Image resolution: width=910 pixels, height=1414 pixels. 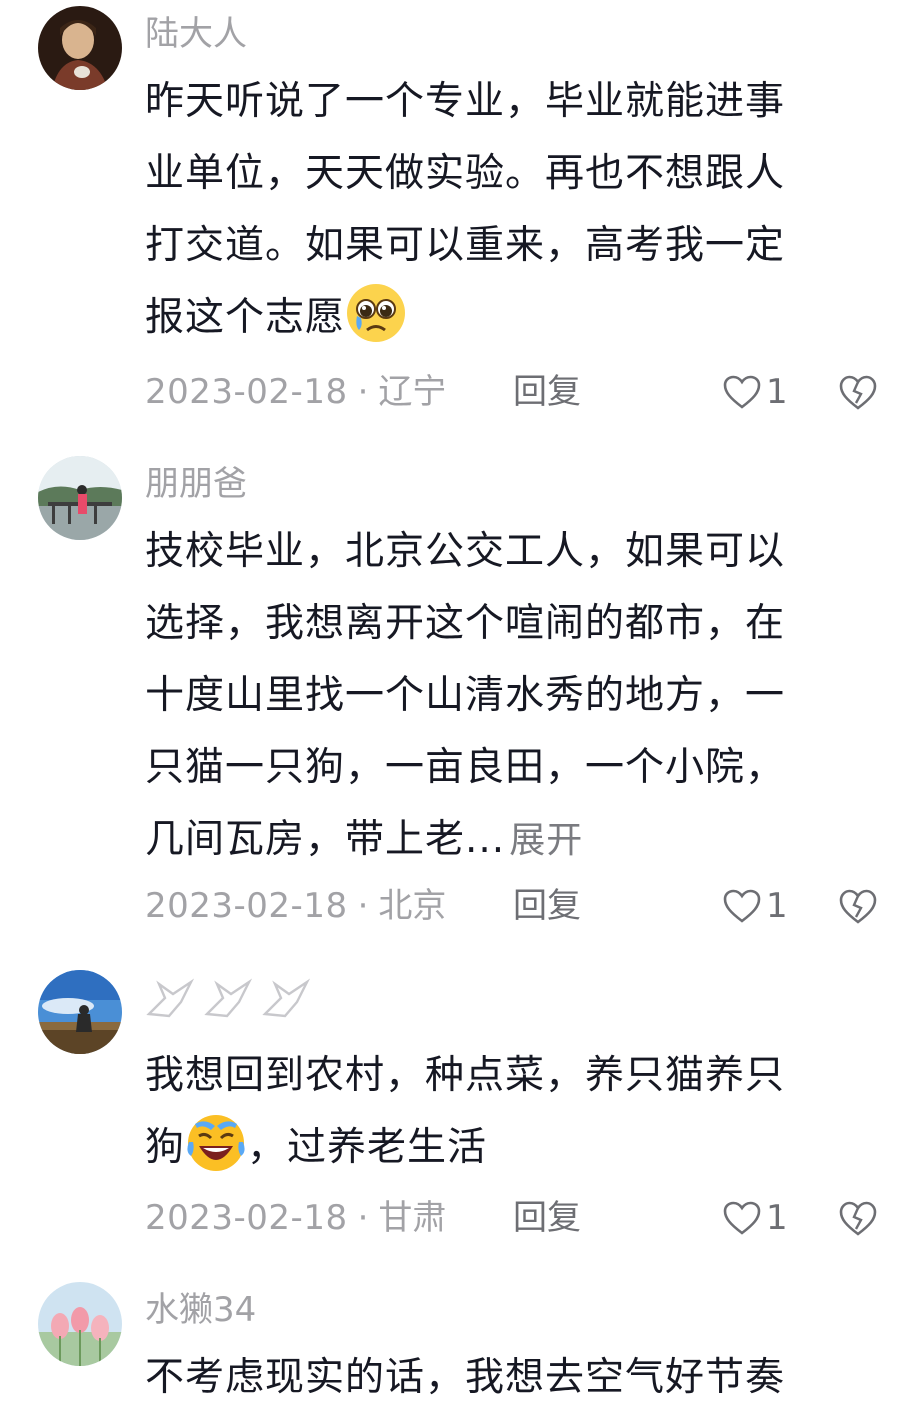 I want to click on comment-line: 我想回到农村，种点菜，养只猫养只, so click(x=465, y=1075).